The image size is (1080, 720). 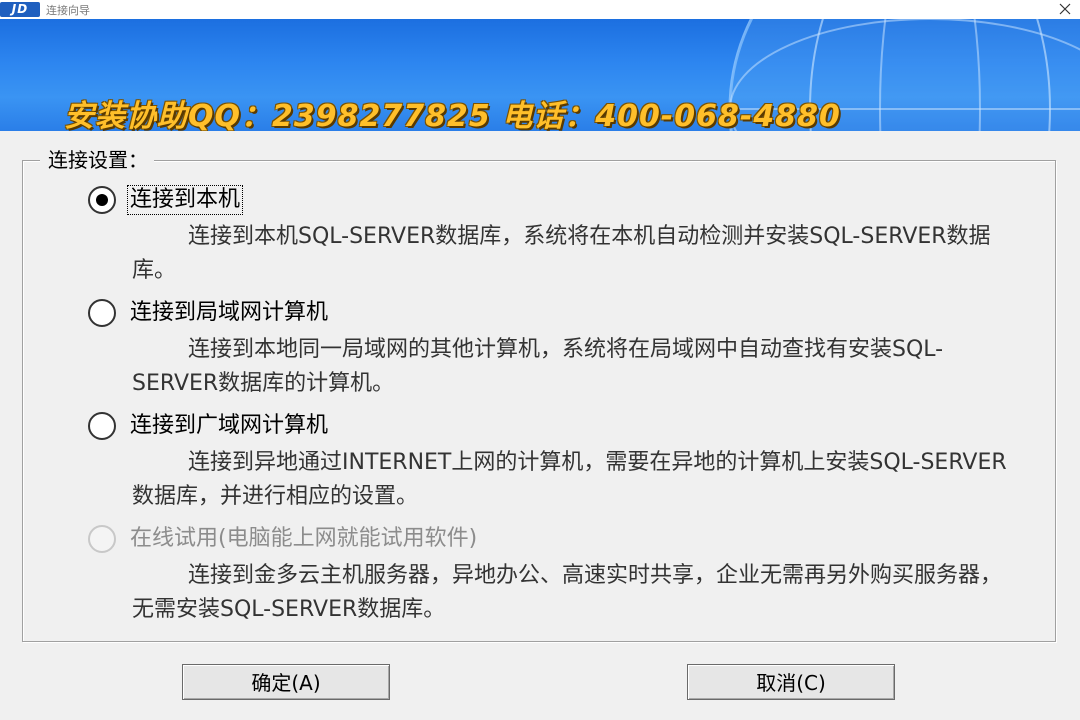 What do you see at coordinates (102, 539) in the screenshot?
I see `radio-online-trial` at bounding box center [102, 539].